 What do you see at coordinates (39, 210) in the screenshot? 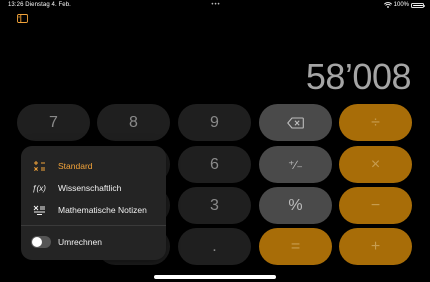
I see `math-notes-icon` at bounding box center [39, 210].